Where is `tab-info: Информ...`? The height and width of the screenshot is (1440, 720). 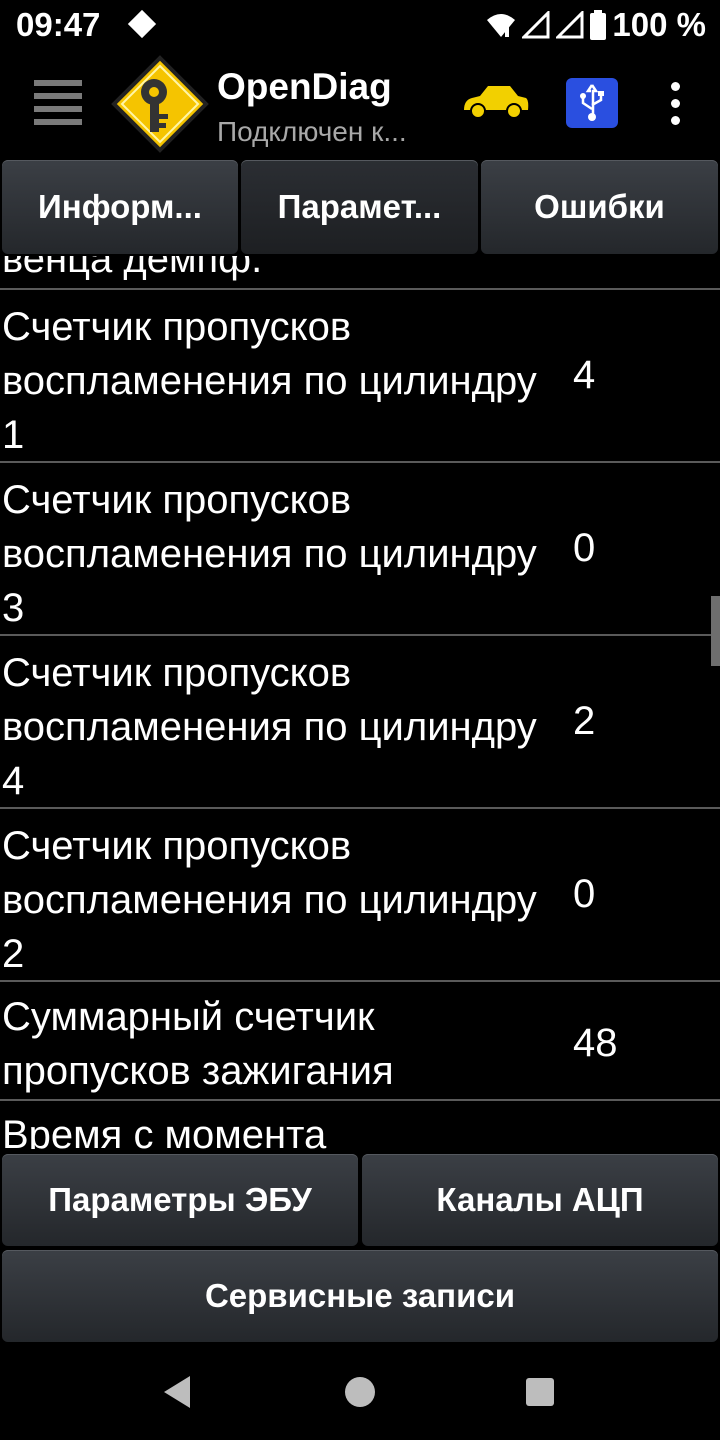 tab-info: Информ... is located at coordinates (120, 207).